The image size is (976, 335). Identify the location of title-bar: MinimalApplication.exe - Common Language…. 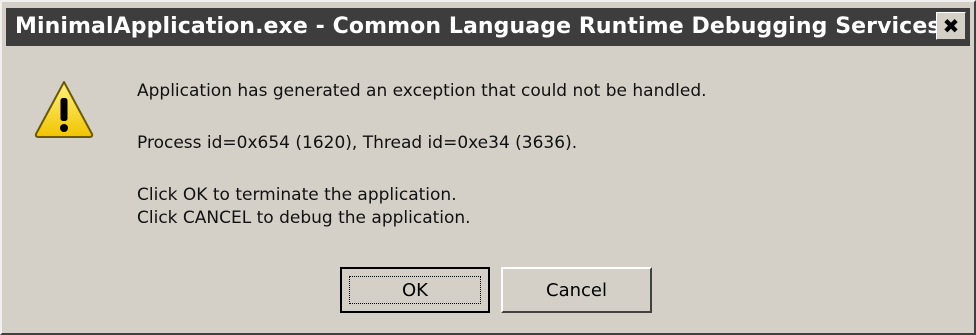
(488, 27).